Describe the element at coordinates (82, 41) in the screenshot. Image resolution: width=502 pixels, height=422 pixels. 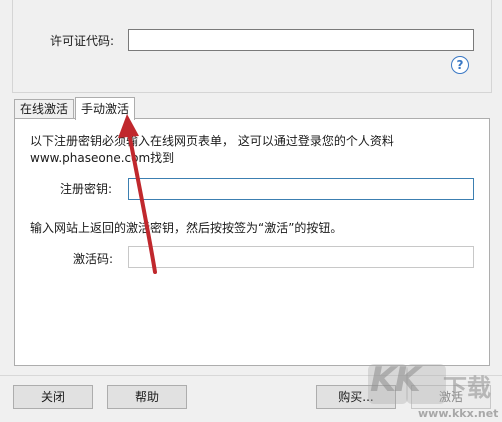
I see `license-code-label: 许可证代码:` at that location.